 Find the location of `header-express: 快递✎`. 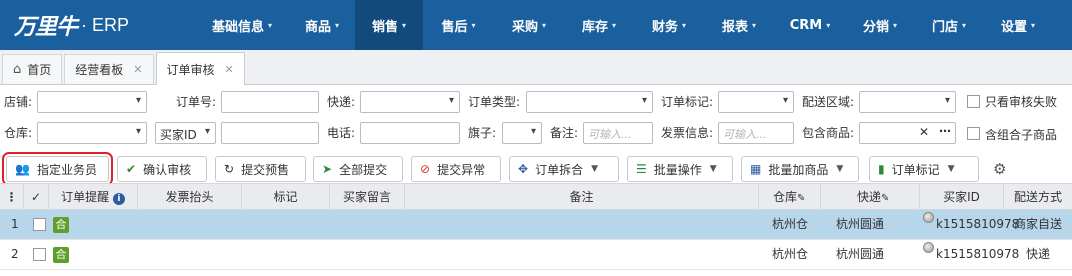

header-express: 快递✎ is located at coordinates (870, 197).